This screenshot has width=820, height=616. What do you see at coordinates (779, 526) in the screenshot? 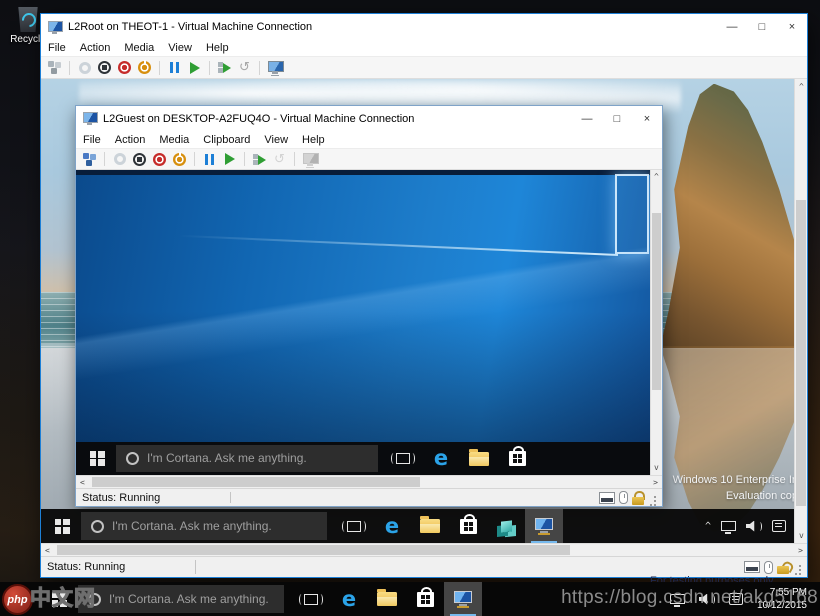
I see `action-center-tray-icon` at bounding box center [779, 526].